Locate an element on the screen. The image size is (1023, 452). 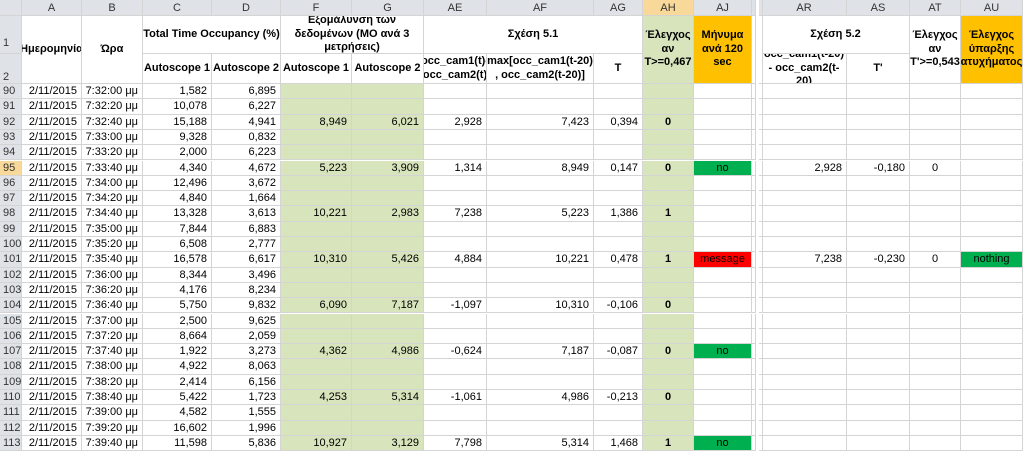
row-header-1: 1 is located at coordinates (11, 35).